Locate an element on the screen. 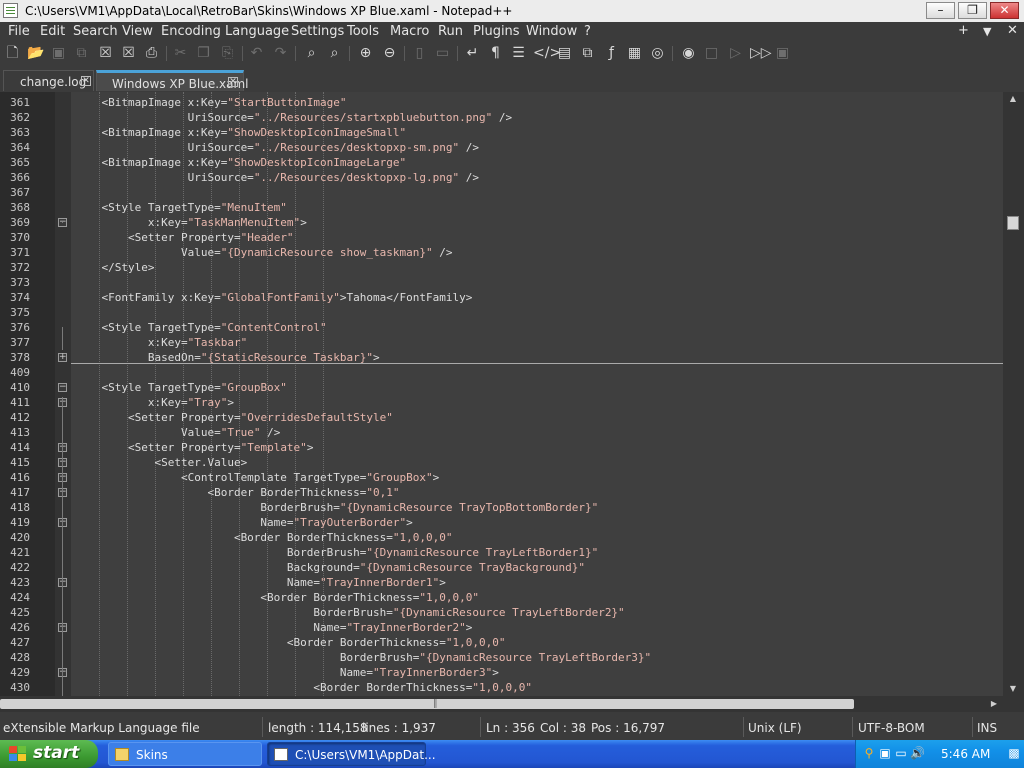 The image size is (1024, 768). folder-workspace-icon: ▦ is located at coordinates (634, 53).